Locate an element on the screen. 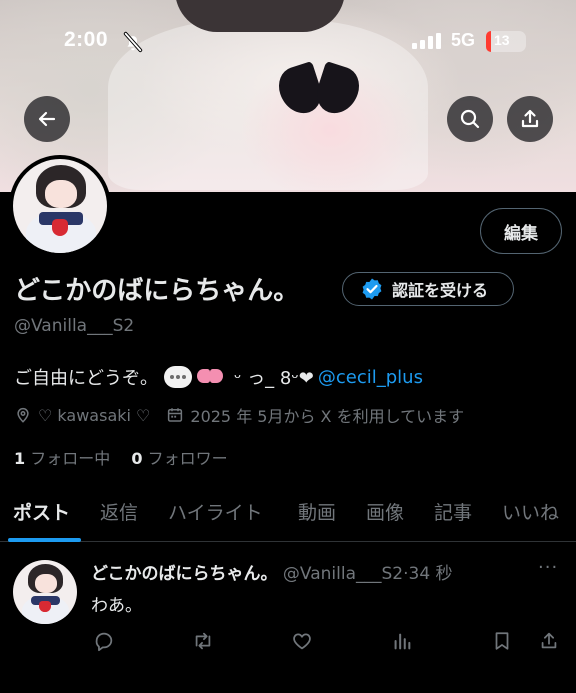  following-link: 1 フォロー中 is located at coordinates (62, 458).